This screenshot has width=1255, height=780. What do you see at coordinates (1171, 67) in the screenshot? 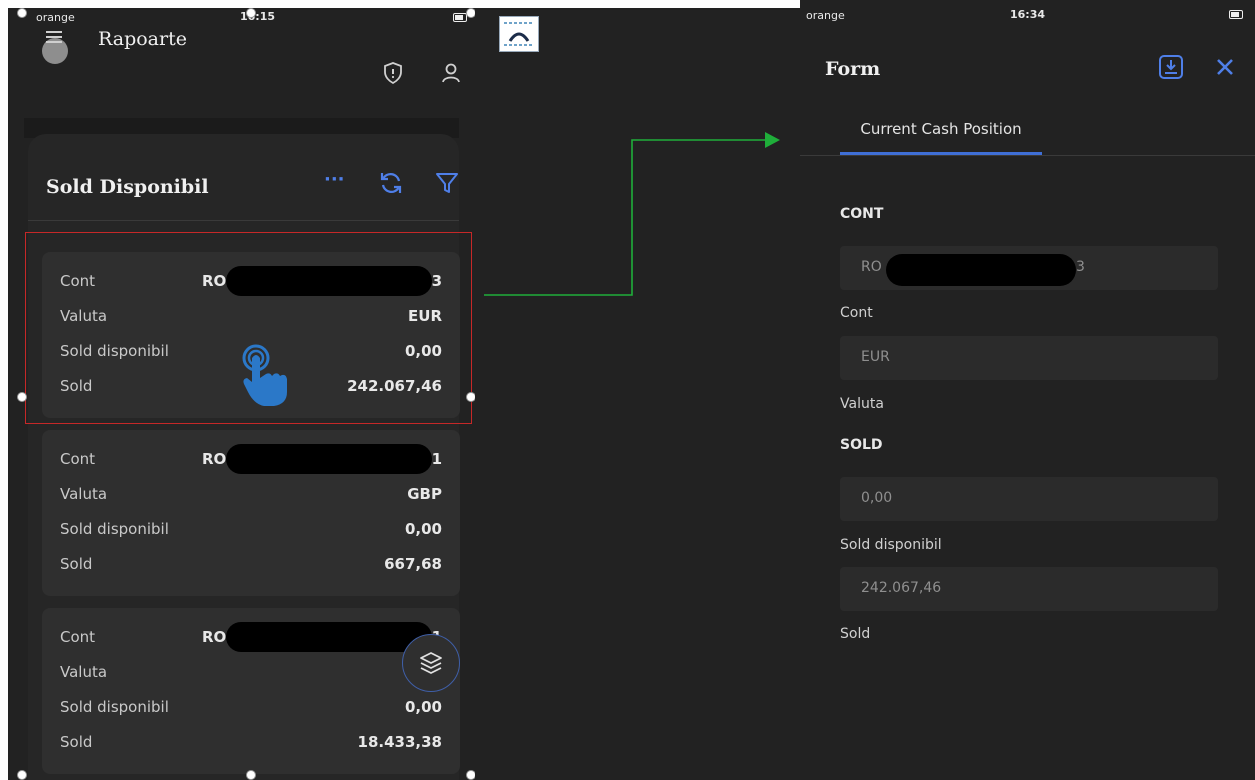
I see `download-icon` at bounding box center [1171, 67].